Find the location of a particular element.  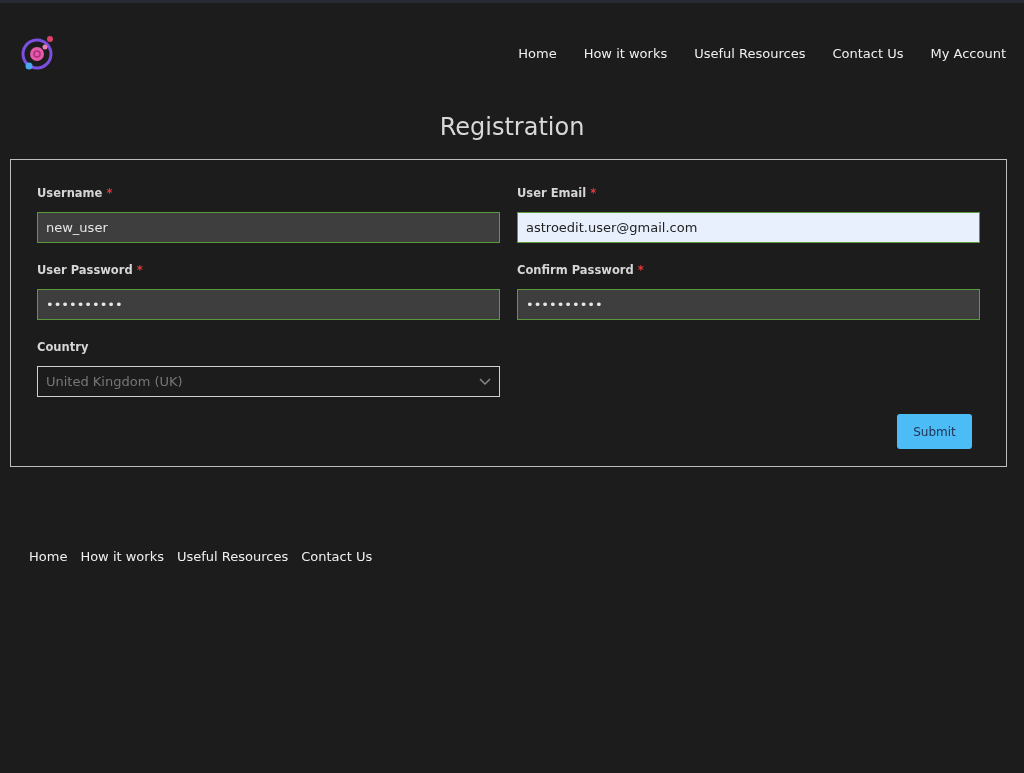

input-field: astroedit.user@gmail.com is located at coordinates (748, 227).